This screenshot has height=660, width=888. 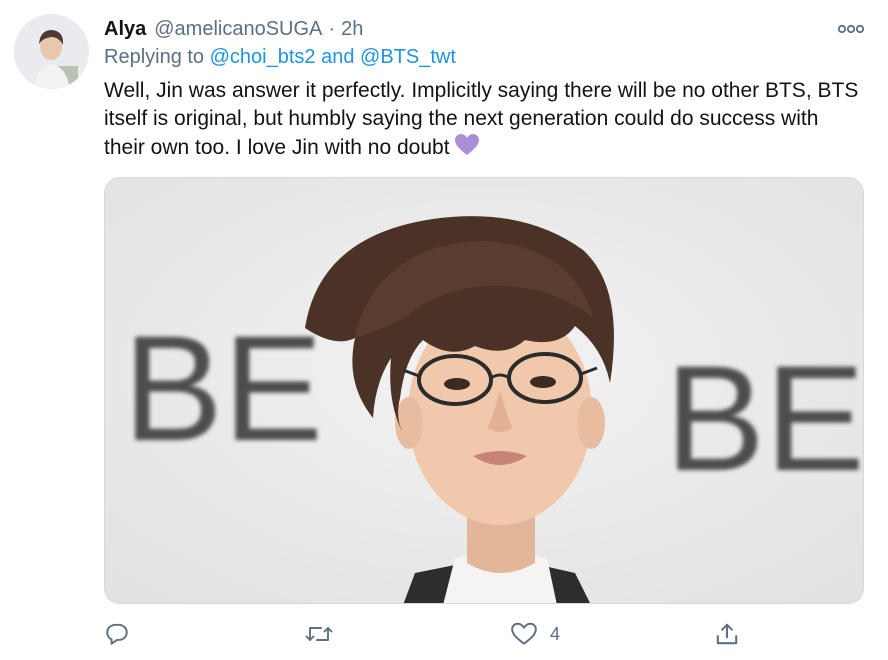 I want to click on reply-mention-link-2: @BTS_twt, so click(x=408, y=57).